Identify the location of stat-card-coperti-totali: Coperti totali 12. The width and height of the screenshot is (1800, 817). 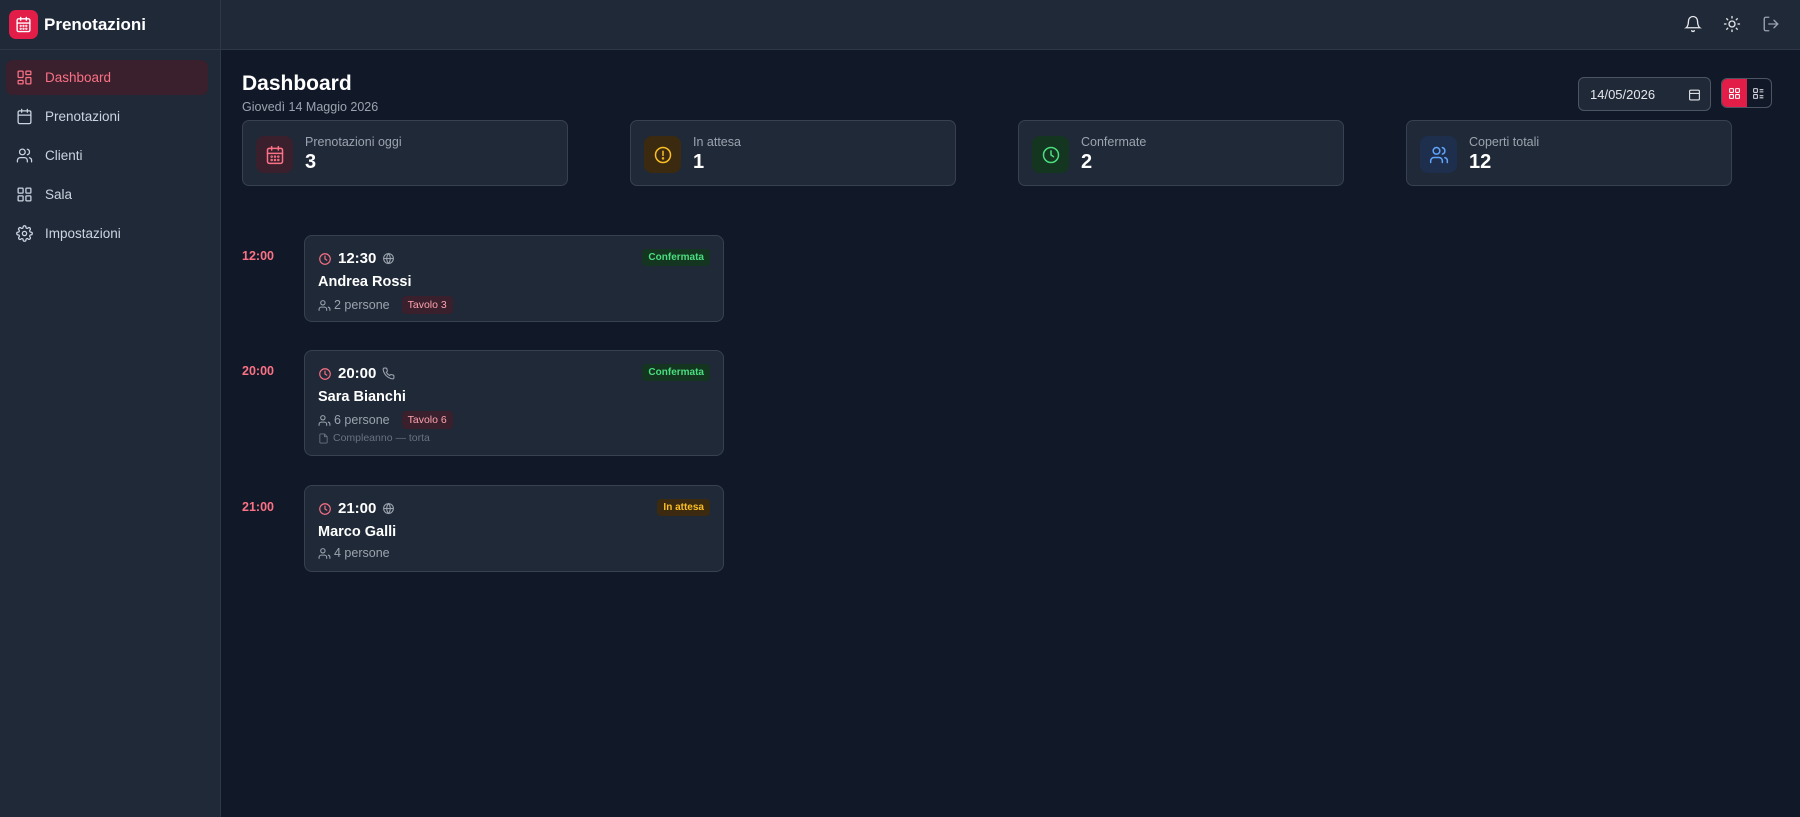
(1569, 153).